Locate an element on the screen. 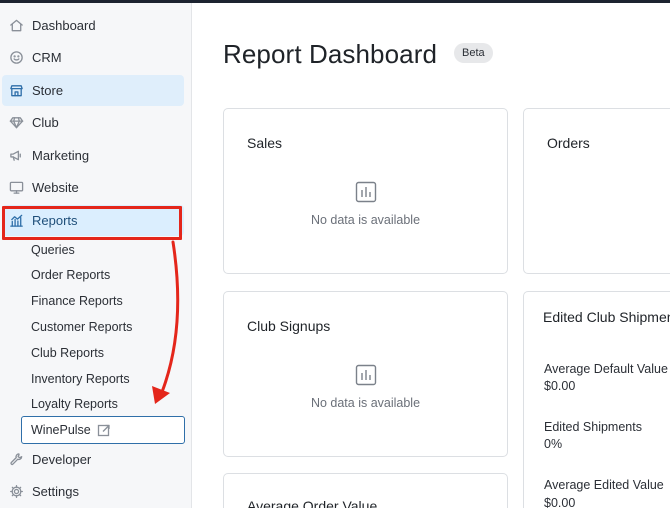 The image size is (670, 508). sales-card-title: Sales is located at coordinates (265, 143).